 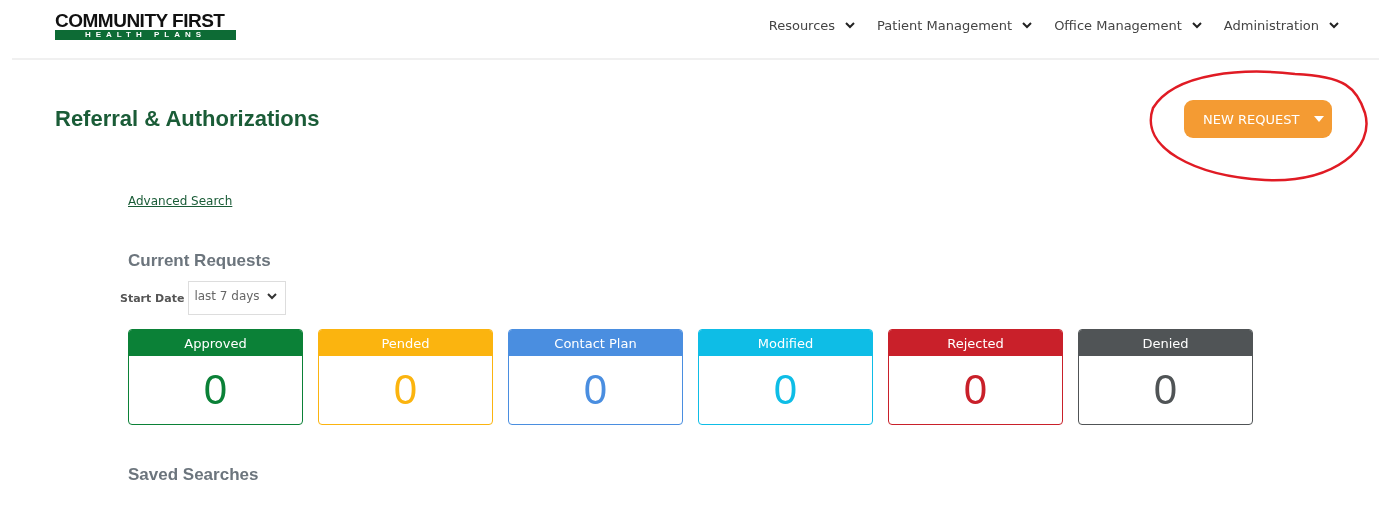 I want to click on start-date-label: Start Date, so click(x=152, y=298).